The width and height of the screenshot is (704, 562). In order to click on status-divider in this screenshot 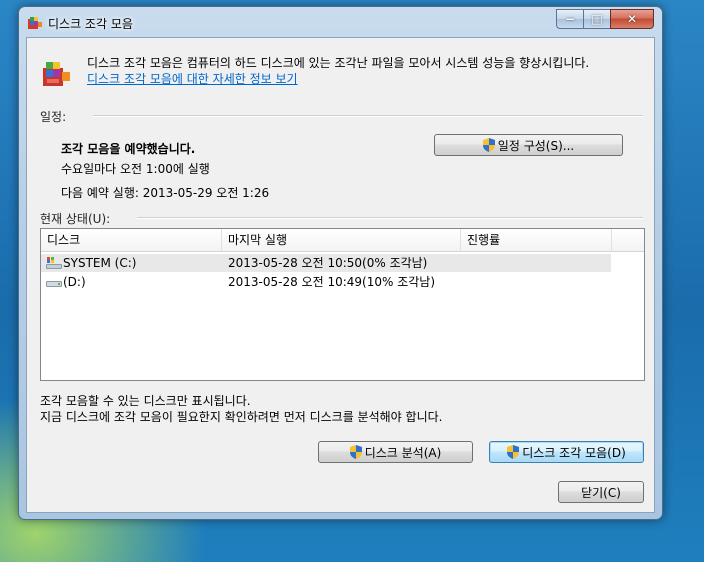, I will do `click(390, 218)`.